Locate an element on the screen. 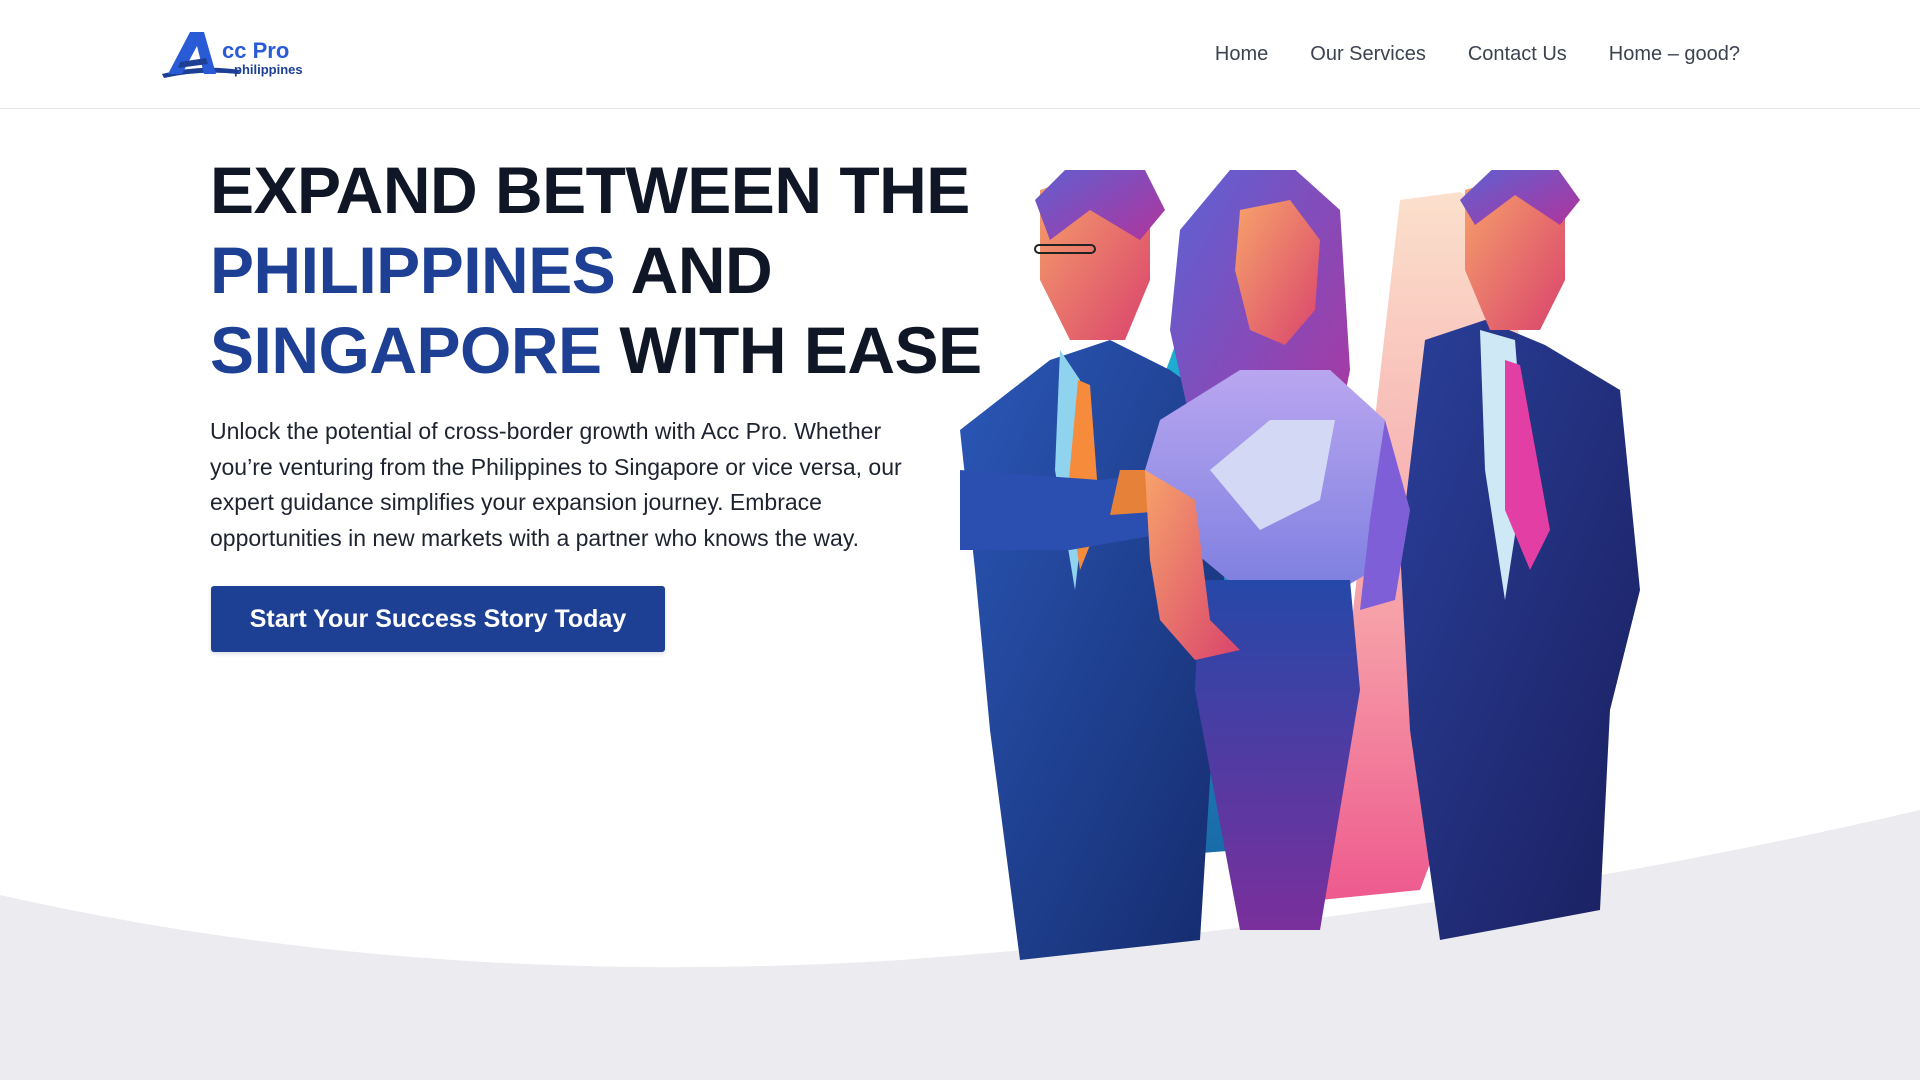 This screenshot has height=1080, width=1920. logo-mark-icon: cc Pro philippines is located at coordinates (232, 55).